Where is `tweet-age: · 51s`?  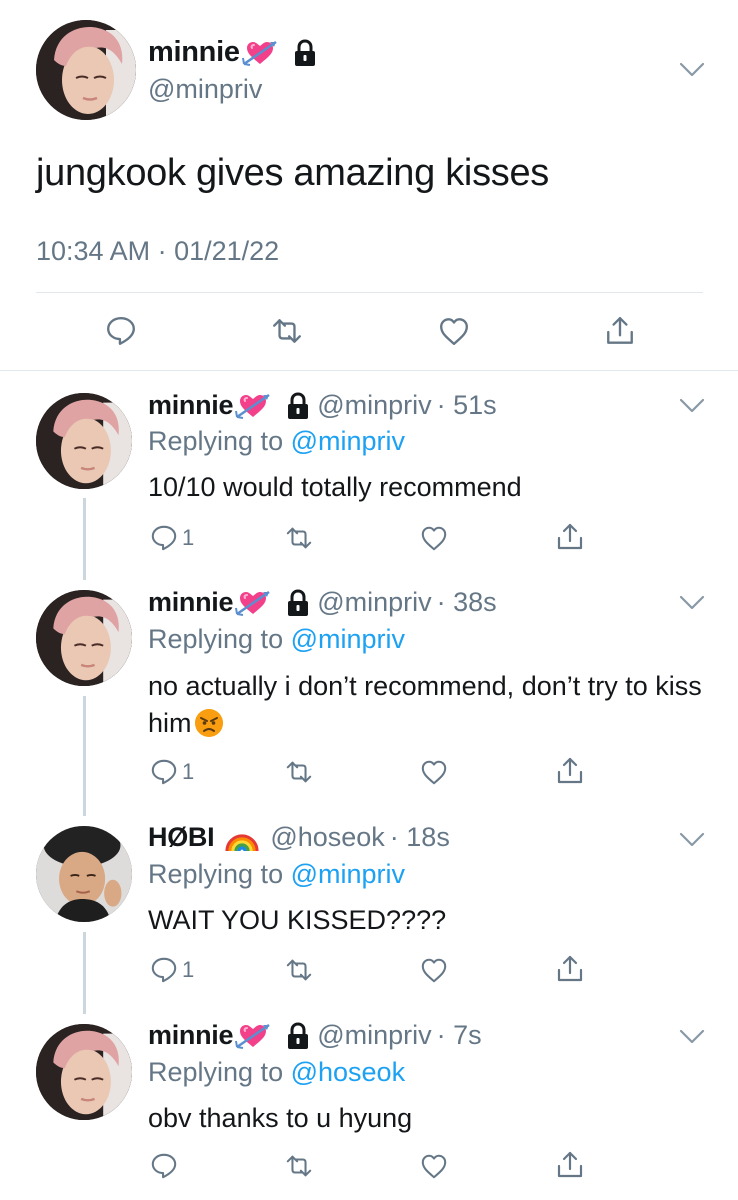
tweet-age: · 51s is located at coordinates (466, 405).